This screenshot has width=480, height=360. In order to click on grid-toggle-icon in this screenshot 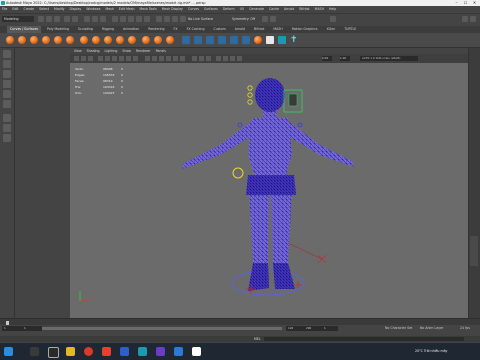, I will do `click(100, 58)`.